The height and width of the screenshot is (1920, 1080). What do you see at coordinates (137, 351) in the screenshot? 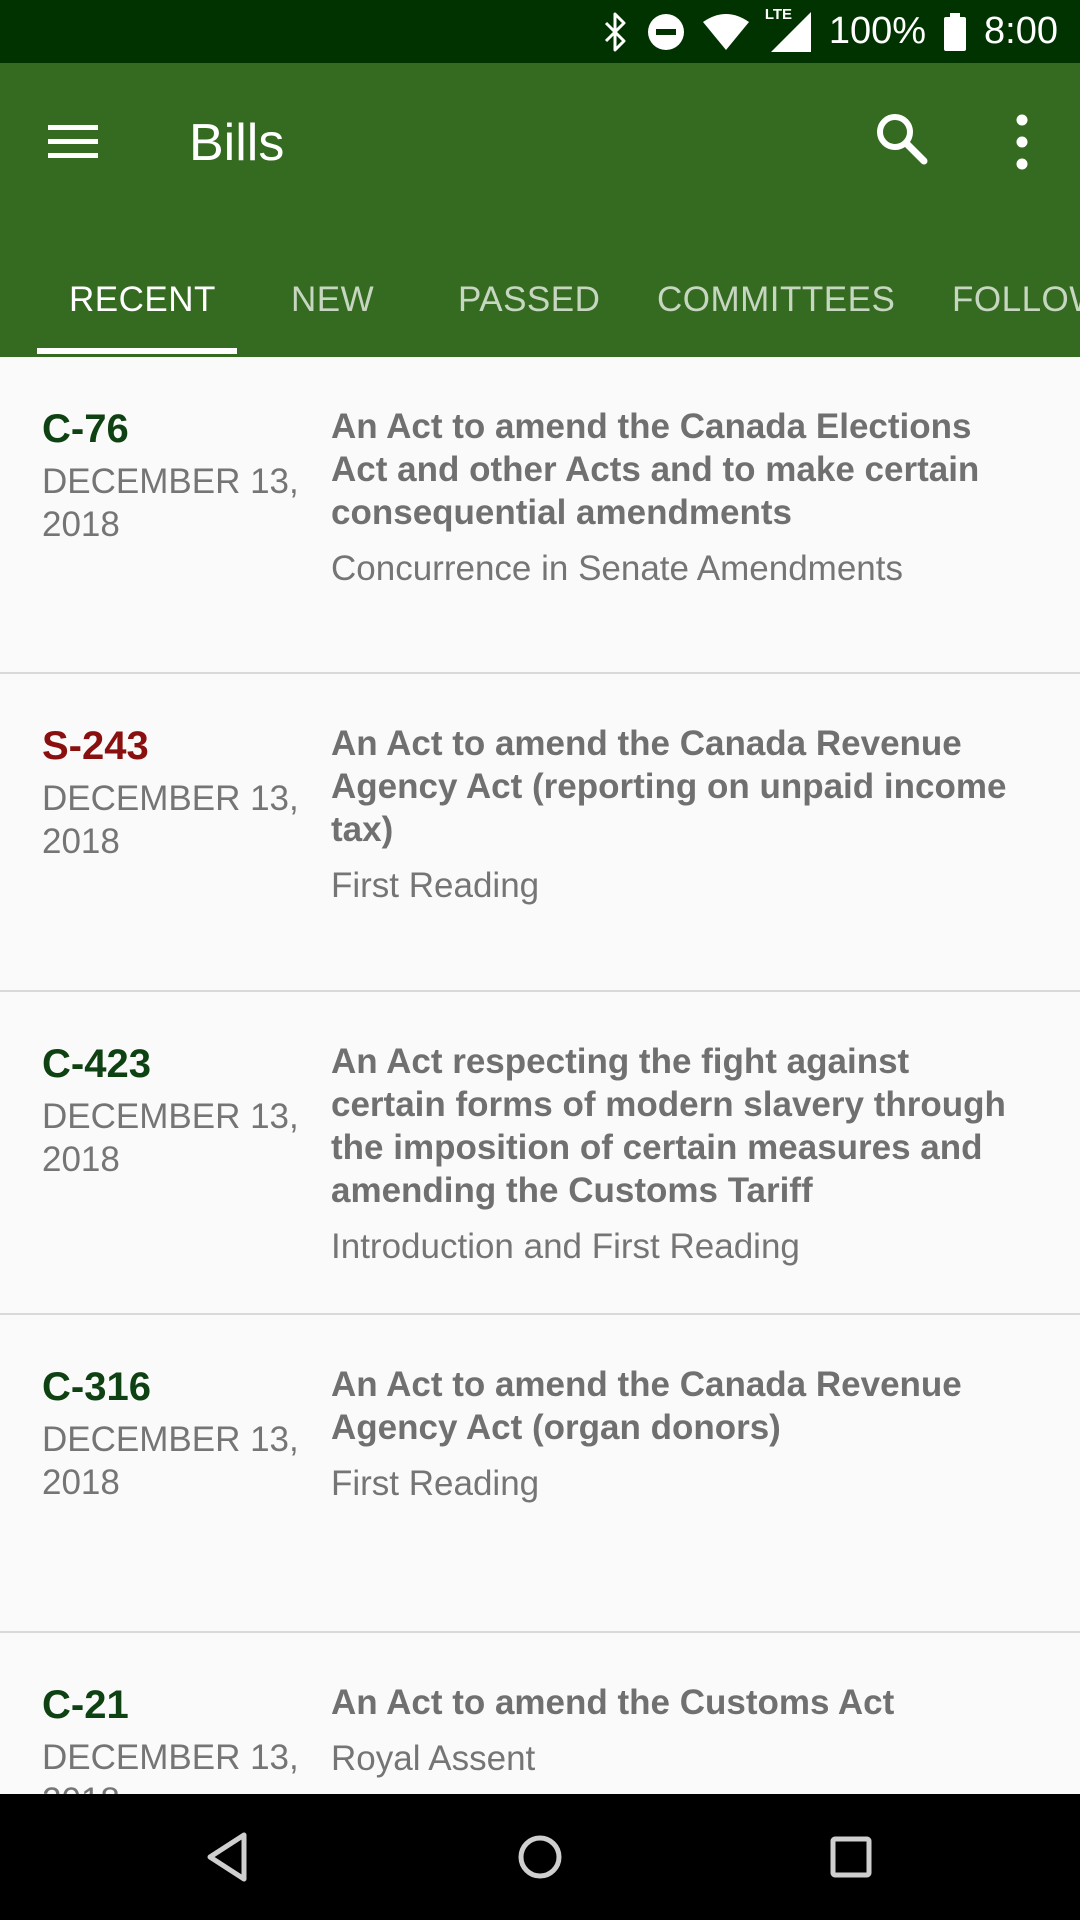
I see `active-tab-indicator` at bounding box center [137, 351].